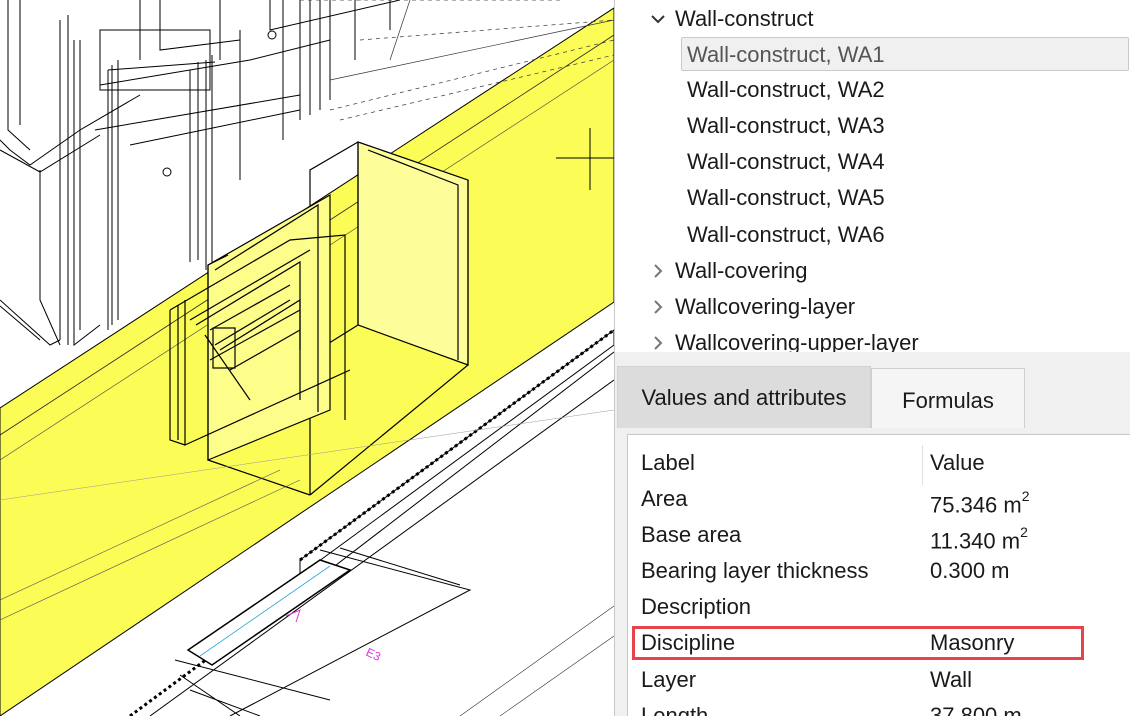 Image resolution: width=1130 pixels, height=716 pixels. What do you see at coordinates (905, 54) in the screenshot?
I see `tree-item-wa1: Wall-construct, WA1` at bounding box center [905, 54].